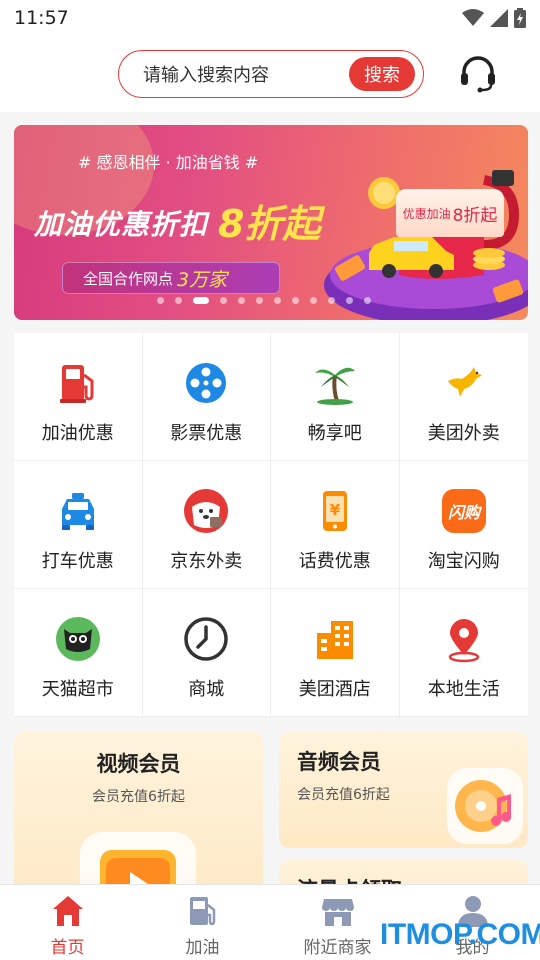 The height and width of the screenshot is (960, 540). I want to click on status-time: 11:57, so click(41, 18).